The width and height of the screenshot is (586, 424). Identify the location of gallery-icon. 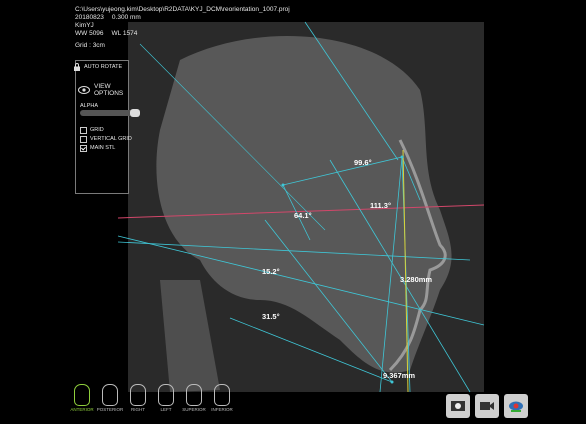
(458, 406).